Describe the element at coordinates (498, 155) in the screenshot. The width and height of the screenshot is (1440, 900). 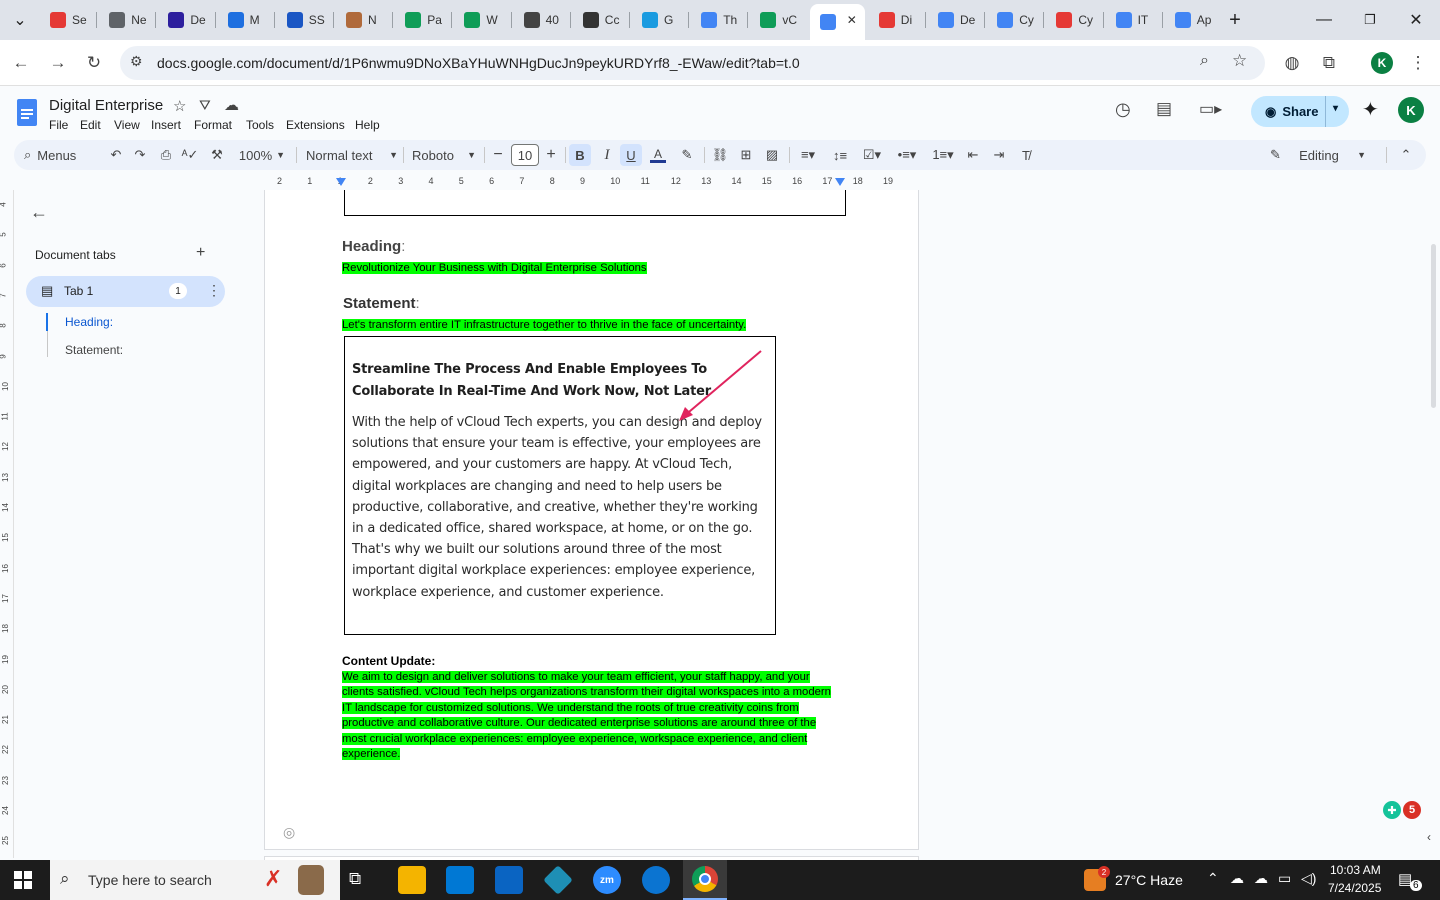
I see `decrease-font-size-icon: −` at that location.